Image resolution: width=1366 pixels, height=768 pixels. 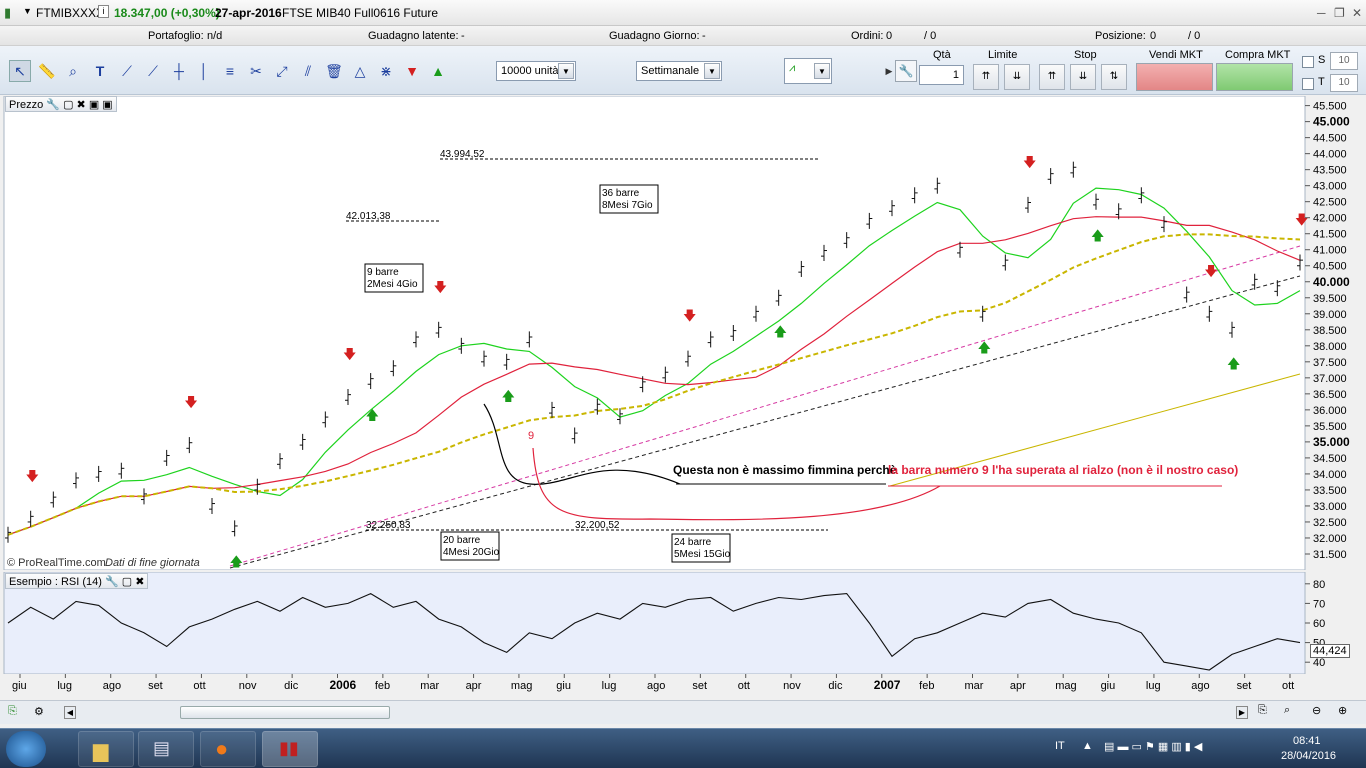 I want to click on portfolio-value: n/d, so click(x=215, y=36).